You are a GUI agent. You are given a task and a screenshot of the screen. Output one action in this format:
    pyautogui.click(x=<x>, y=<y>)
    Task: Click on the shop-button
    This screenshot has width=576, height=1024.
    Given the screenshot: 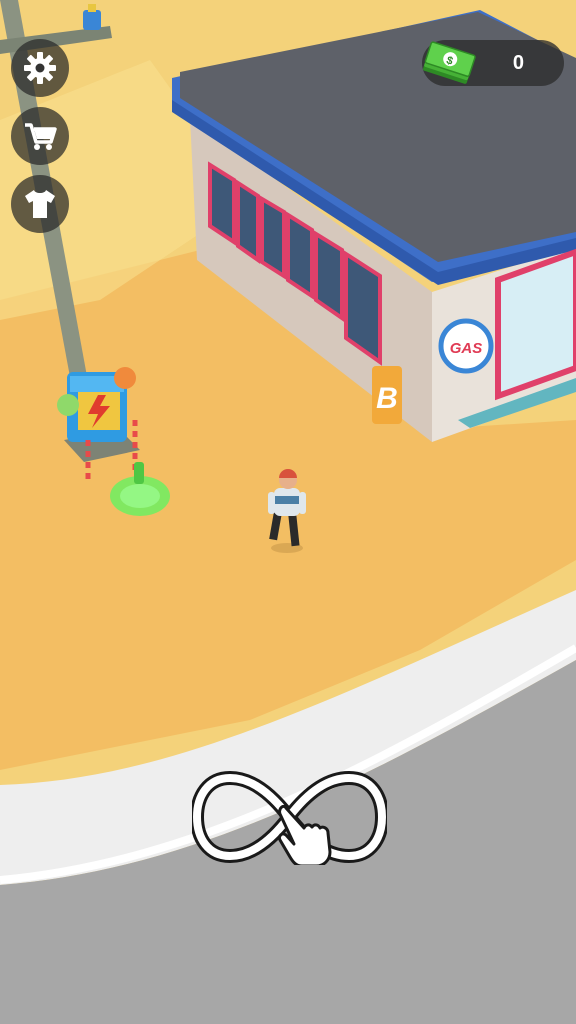 What is the action you would take?
    pyautogui.click(x=40, y=136)
    